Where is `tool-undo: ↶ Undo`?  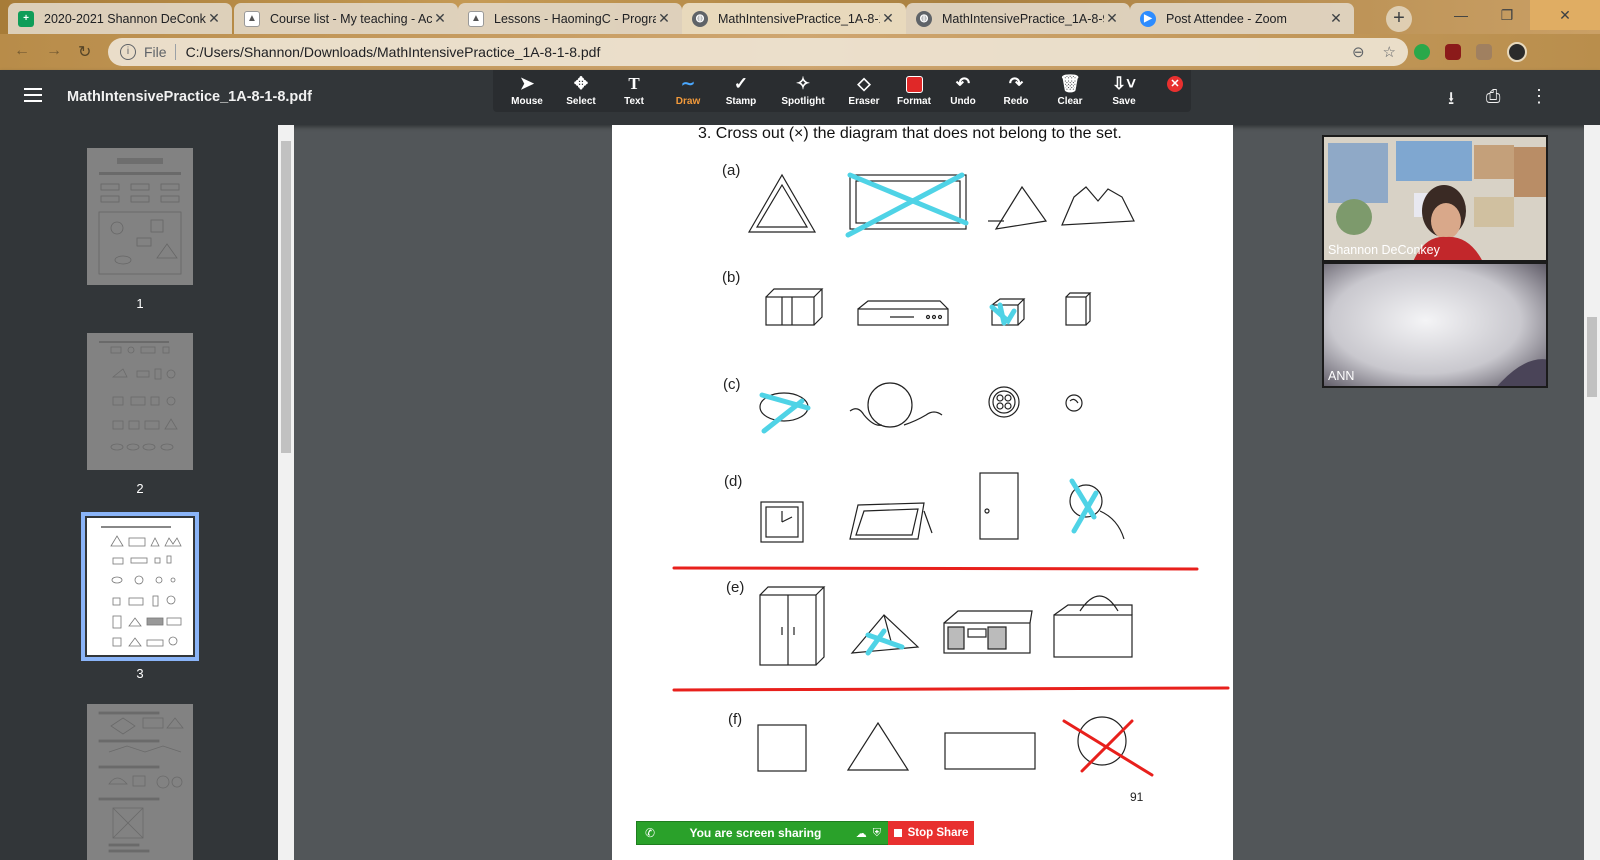 tool-undo: ↶ Undo is located at coordinates (963, 90).